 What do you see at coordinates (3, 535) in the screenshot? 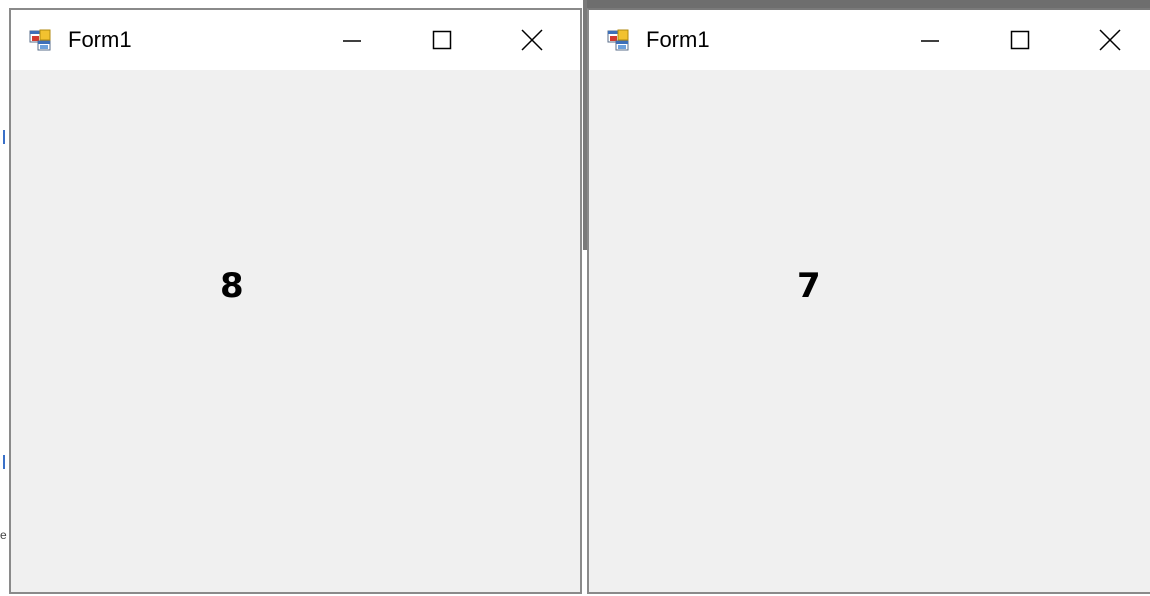
I see `background-text-fragment: e` at bounding box center [3, 535].